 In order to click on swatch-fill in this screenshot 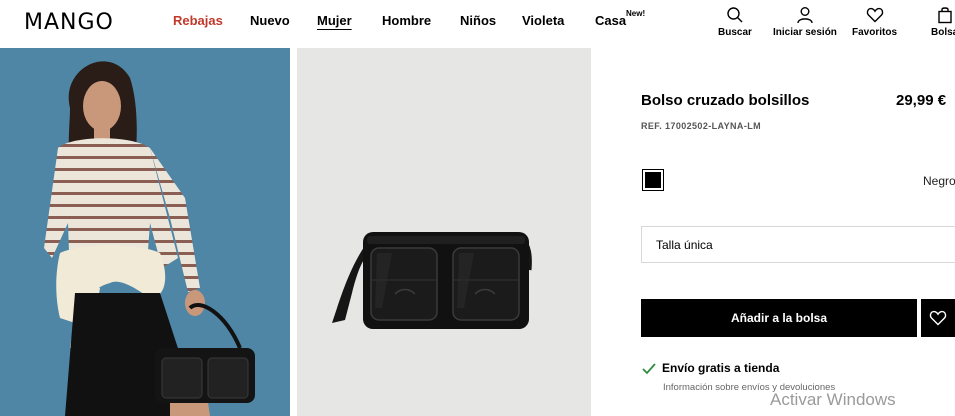, I will do `click(653, 180)`.